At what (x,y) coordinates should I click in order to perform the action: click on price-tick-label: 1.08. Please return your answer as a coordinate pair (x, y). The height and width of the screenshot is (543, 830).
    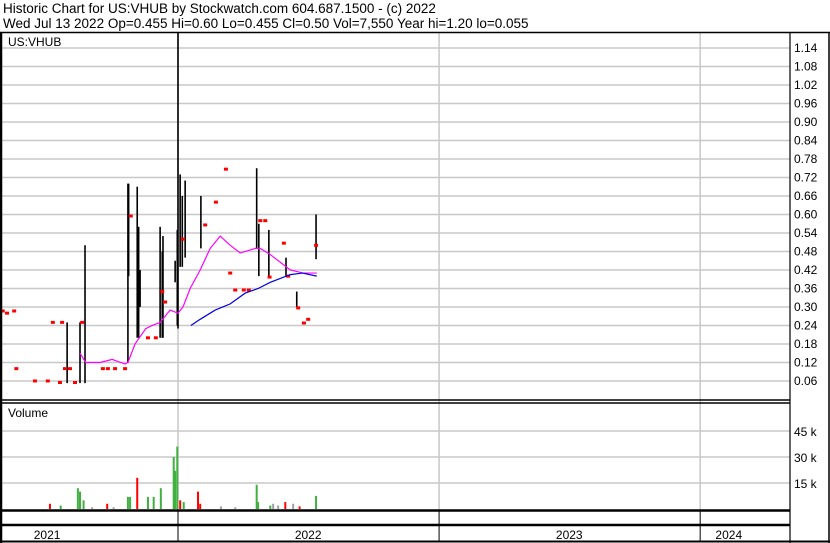
    Looking at the image, I should click on (806, 66).